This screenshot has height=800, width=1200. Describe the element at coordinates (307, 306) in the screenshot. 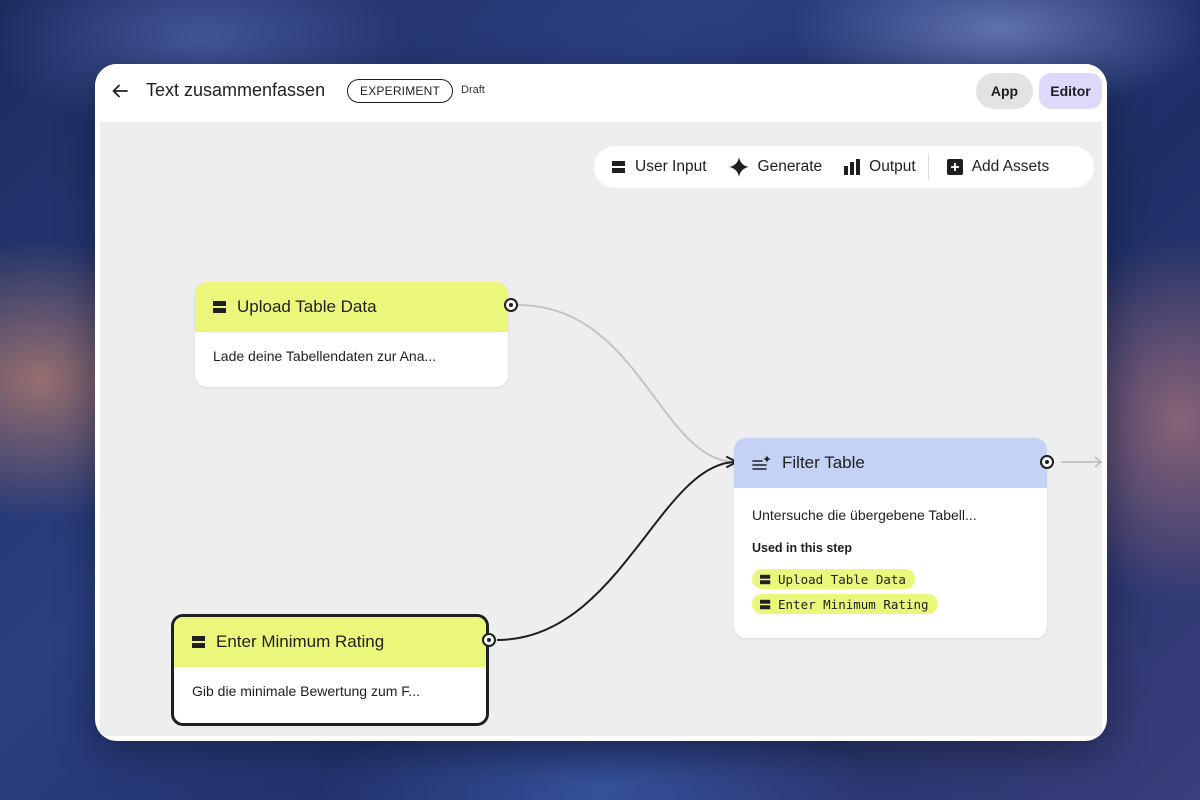

I see `node-title: Upload Table Data` at that location.